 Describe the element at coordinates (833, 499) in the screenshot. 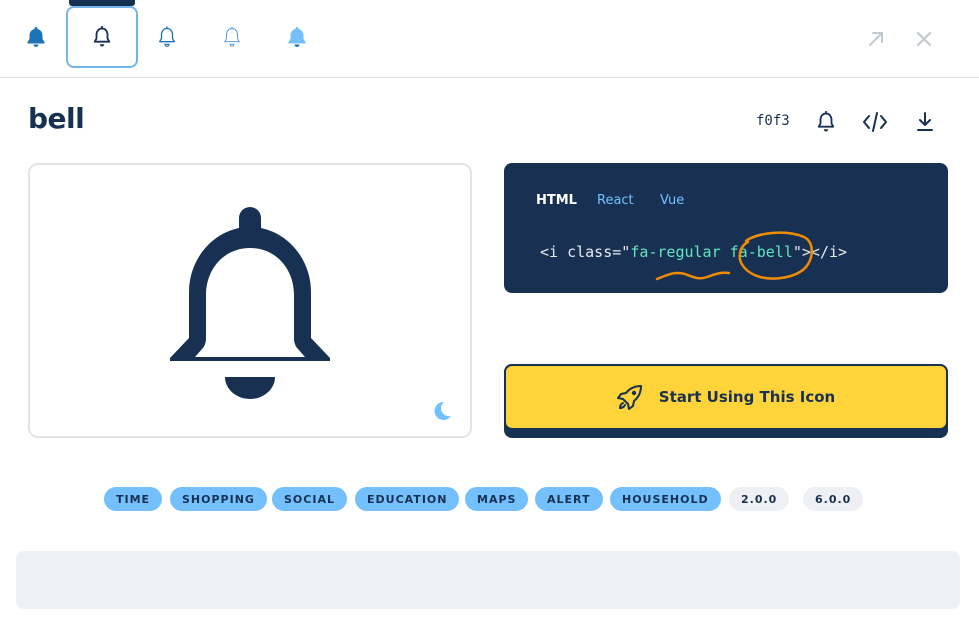

I see `version-badge-latest: 6.0.0` at that location.